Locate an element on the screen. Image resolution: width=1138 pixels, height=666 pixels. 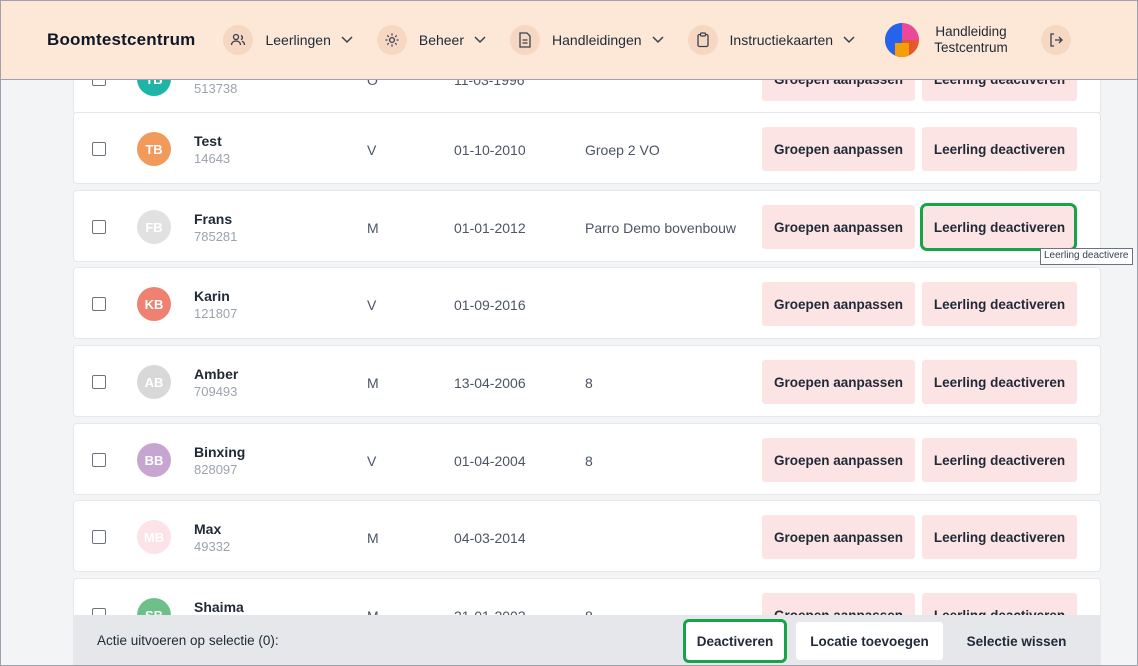
student-birthdate: 04-03-2014 is located at coordinates (490, 538).